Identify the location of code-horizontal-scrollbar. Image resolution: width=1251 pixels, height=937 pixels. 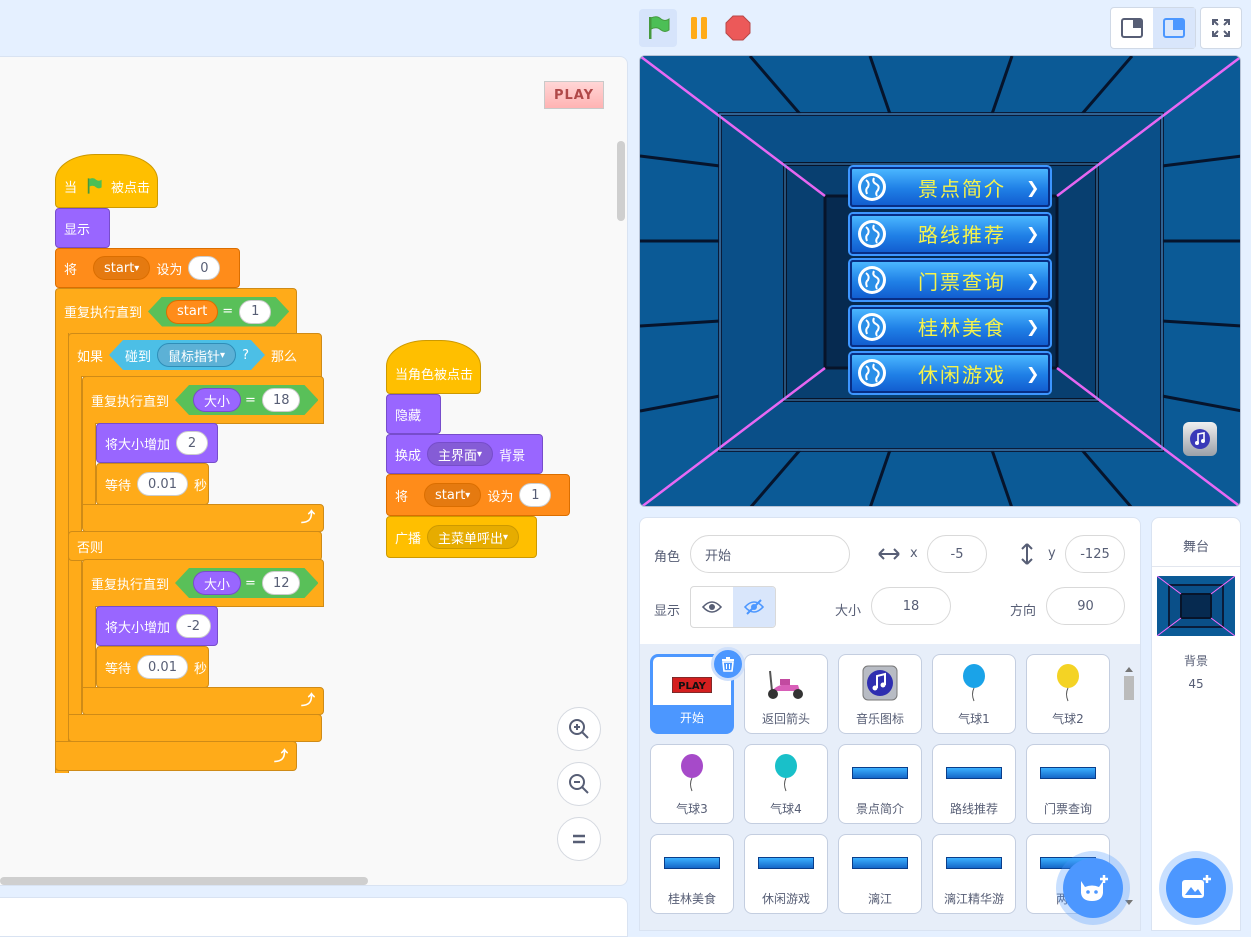
(184, 881).